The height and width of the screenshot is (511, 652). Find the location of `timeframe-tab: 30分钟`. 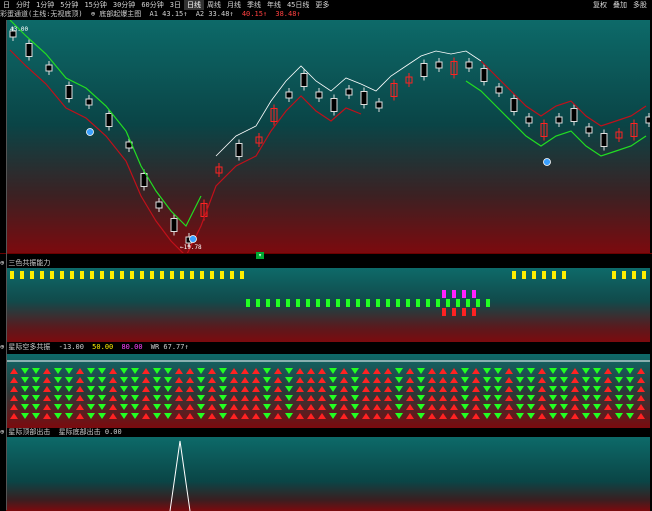

timeframe-tab: 30分钟 is located at coordinates (124, 5).